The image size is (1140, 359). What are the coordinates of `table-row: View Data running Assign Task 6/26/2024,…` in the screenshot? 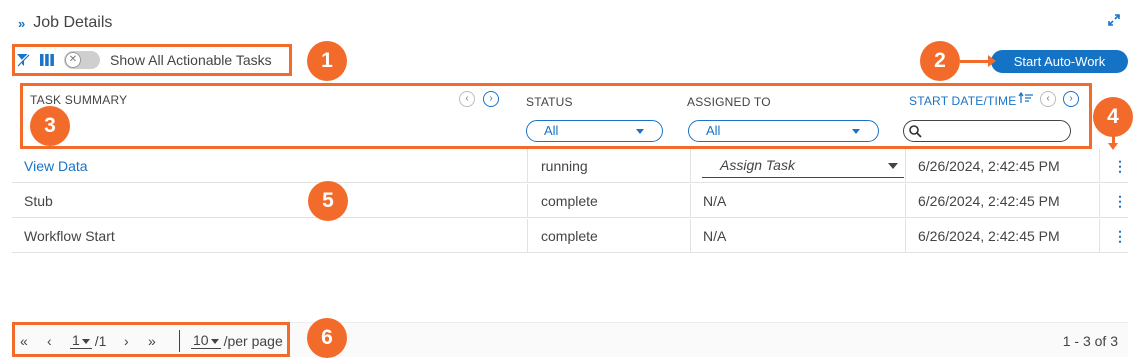 It's located at (570, 166).